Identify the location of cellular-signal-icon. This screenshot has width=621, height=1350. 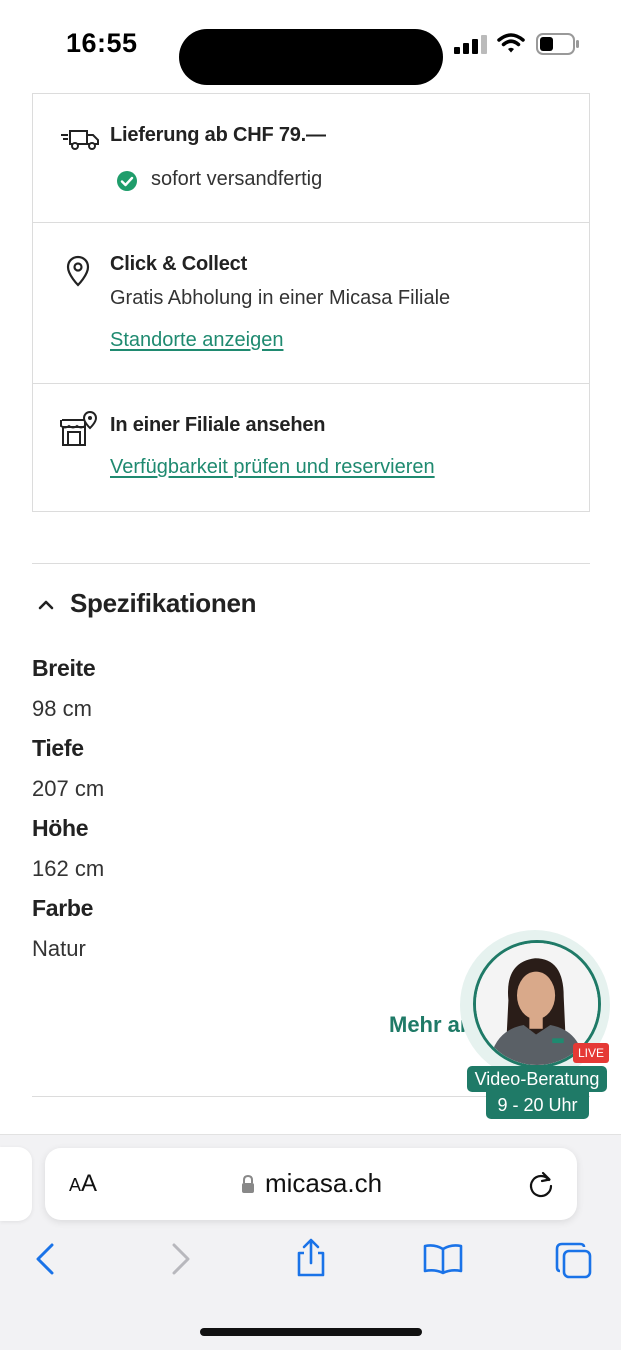
(470, 44).